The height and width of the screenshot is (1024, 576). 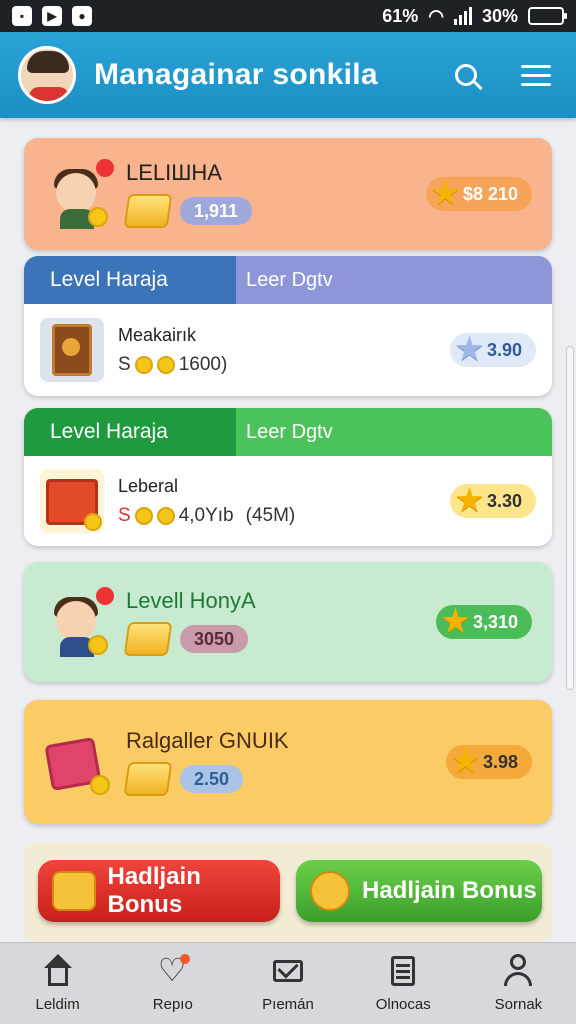 I want to click on bonus-button-red: Hadljain Bonus, so click(x=159, y=891).